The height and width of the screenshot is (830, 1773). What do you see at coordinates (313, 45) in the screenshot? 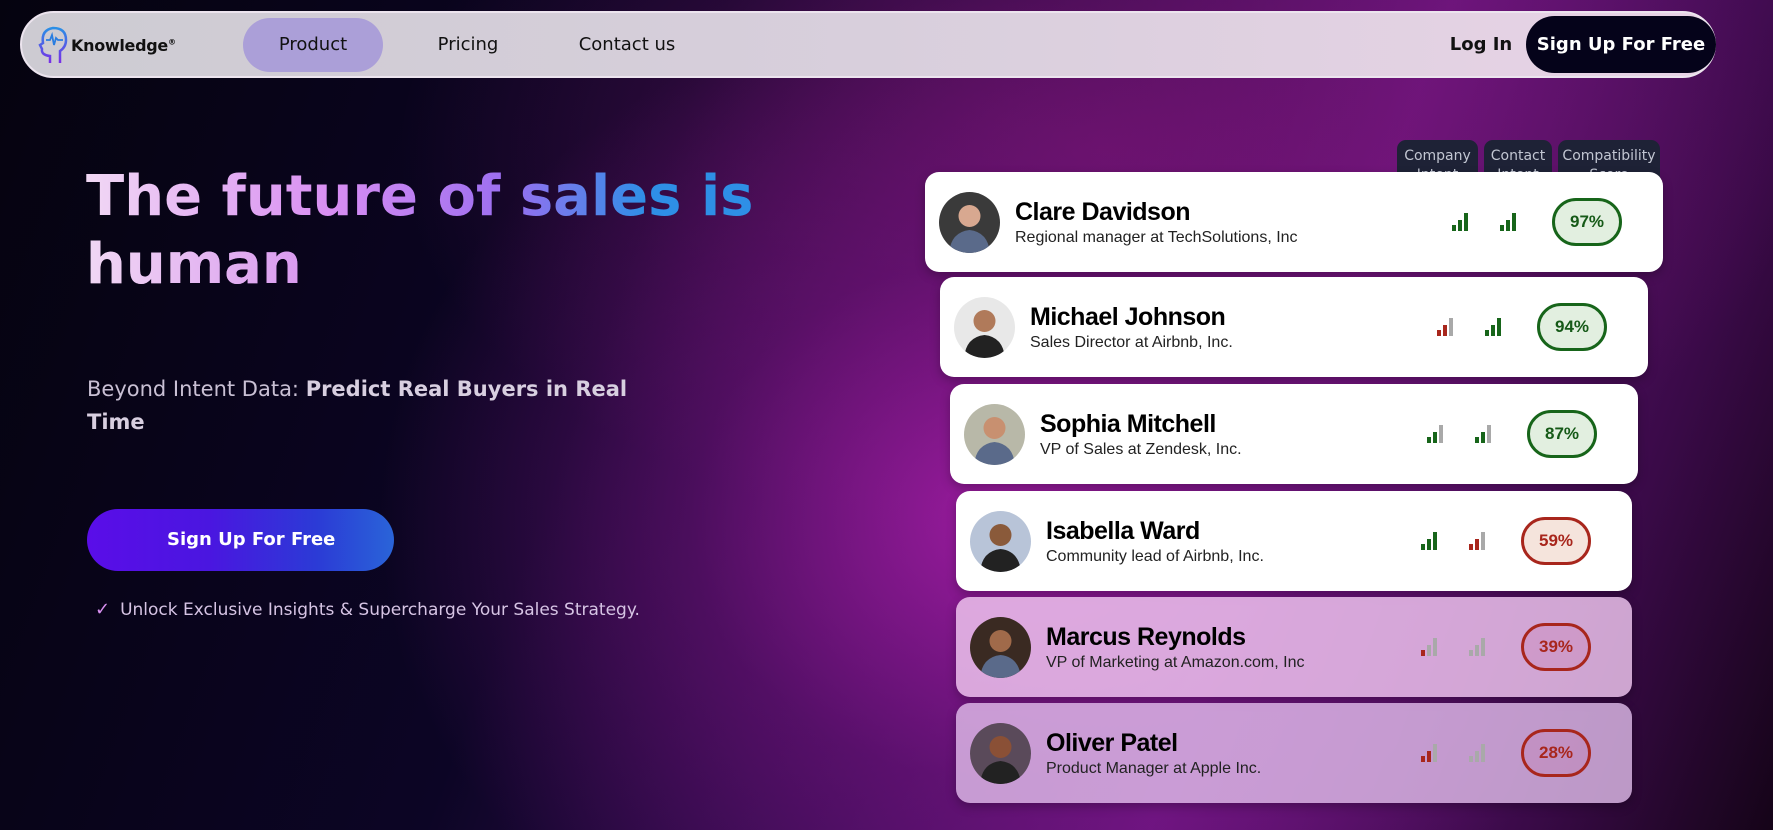
I see `nav-product: Product` at bounding box center [313, 45].